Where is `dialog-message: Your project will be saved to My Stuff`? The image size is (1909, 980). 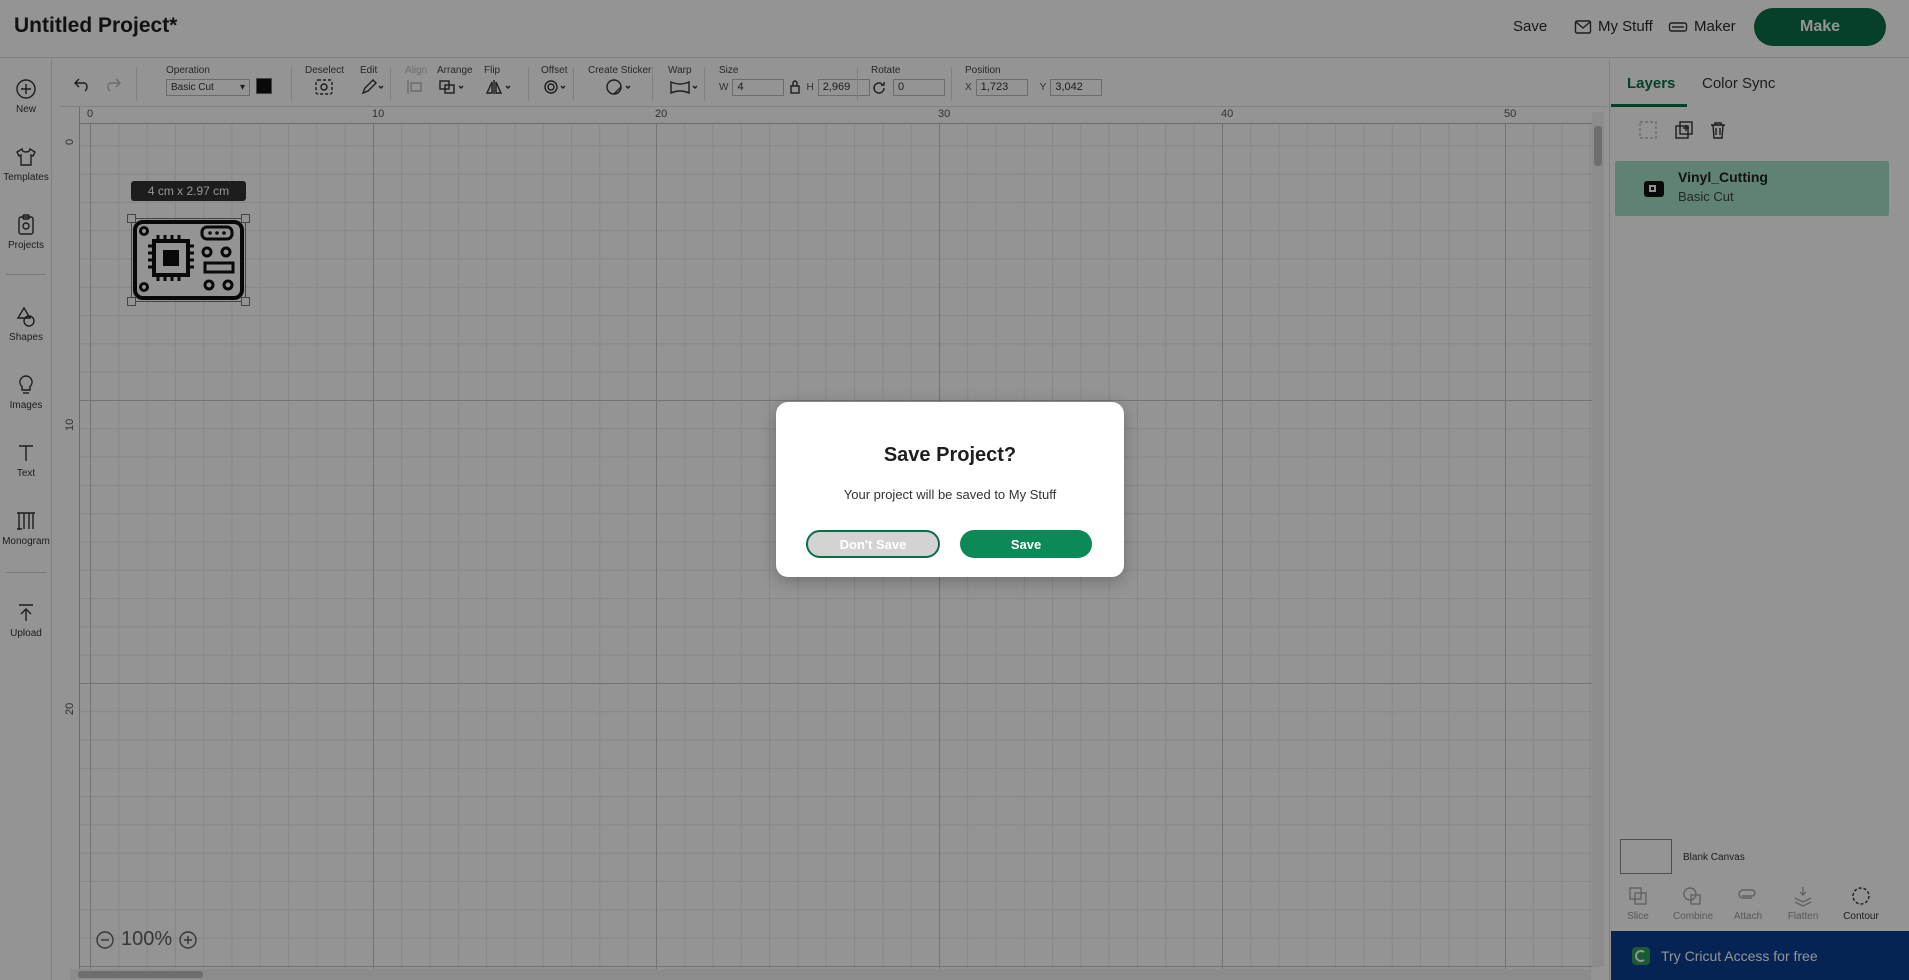 dialog-message: Your project will be saved to My Stuff is located at coordinates (950, 494).